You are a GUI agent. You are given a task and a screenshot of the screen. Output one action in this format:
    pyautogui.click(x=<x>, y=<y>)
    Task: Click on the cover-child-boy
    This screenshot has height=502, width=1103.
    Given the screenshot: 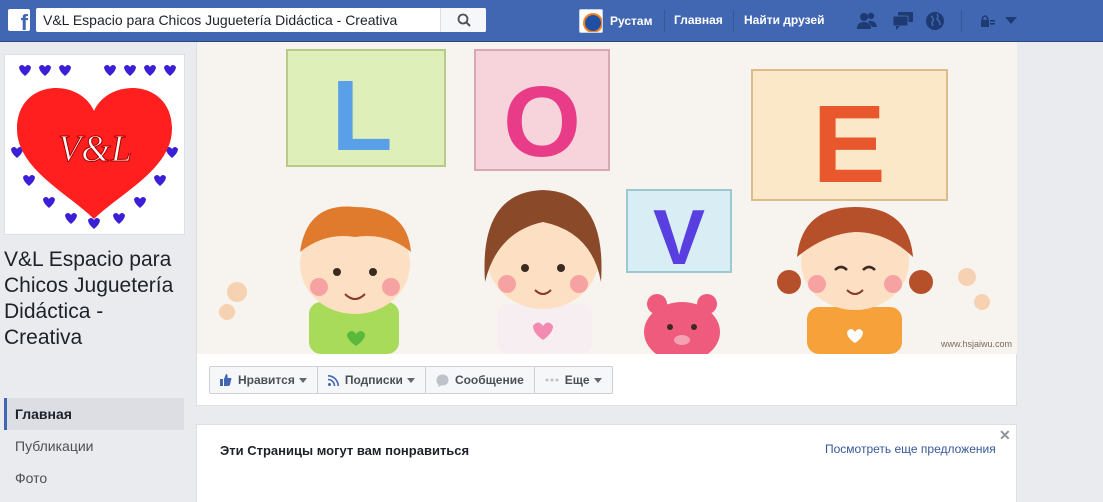 What is the action you would take?
    pyautogui.click(x=355, y=280)
    